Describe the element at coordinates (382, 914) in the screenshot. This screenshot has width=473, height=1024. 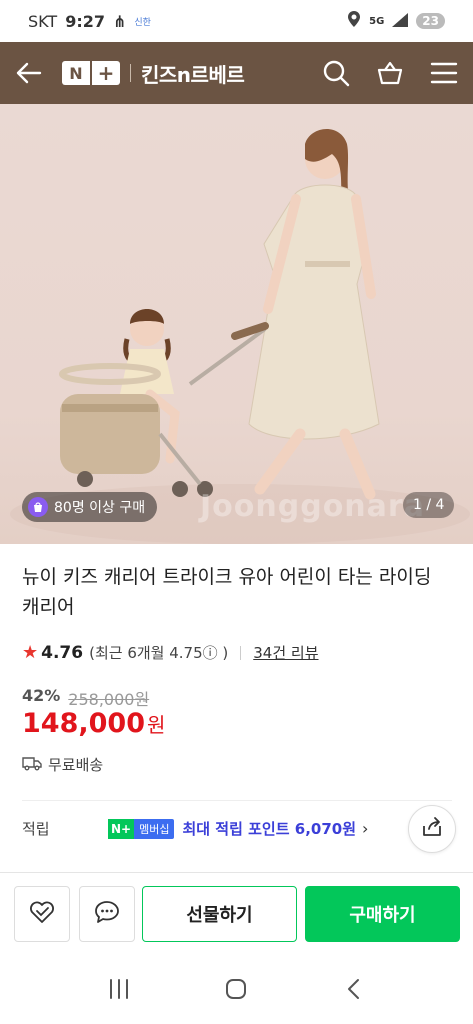
I see `buy-button: 구매하기` at that location.